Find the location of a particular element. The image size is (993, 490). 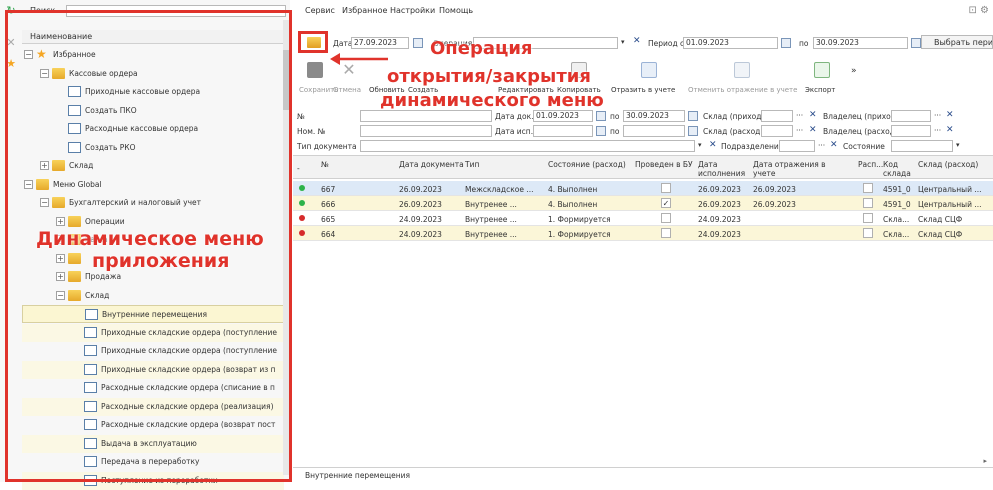

tree-item: Поступление из переработки is located at coordinates (153, 480).